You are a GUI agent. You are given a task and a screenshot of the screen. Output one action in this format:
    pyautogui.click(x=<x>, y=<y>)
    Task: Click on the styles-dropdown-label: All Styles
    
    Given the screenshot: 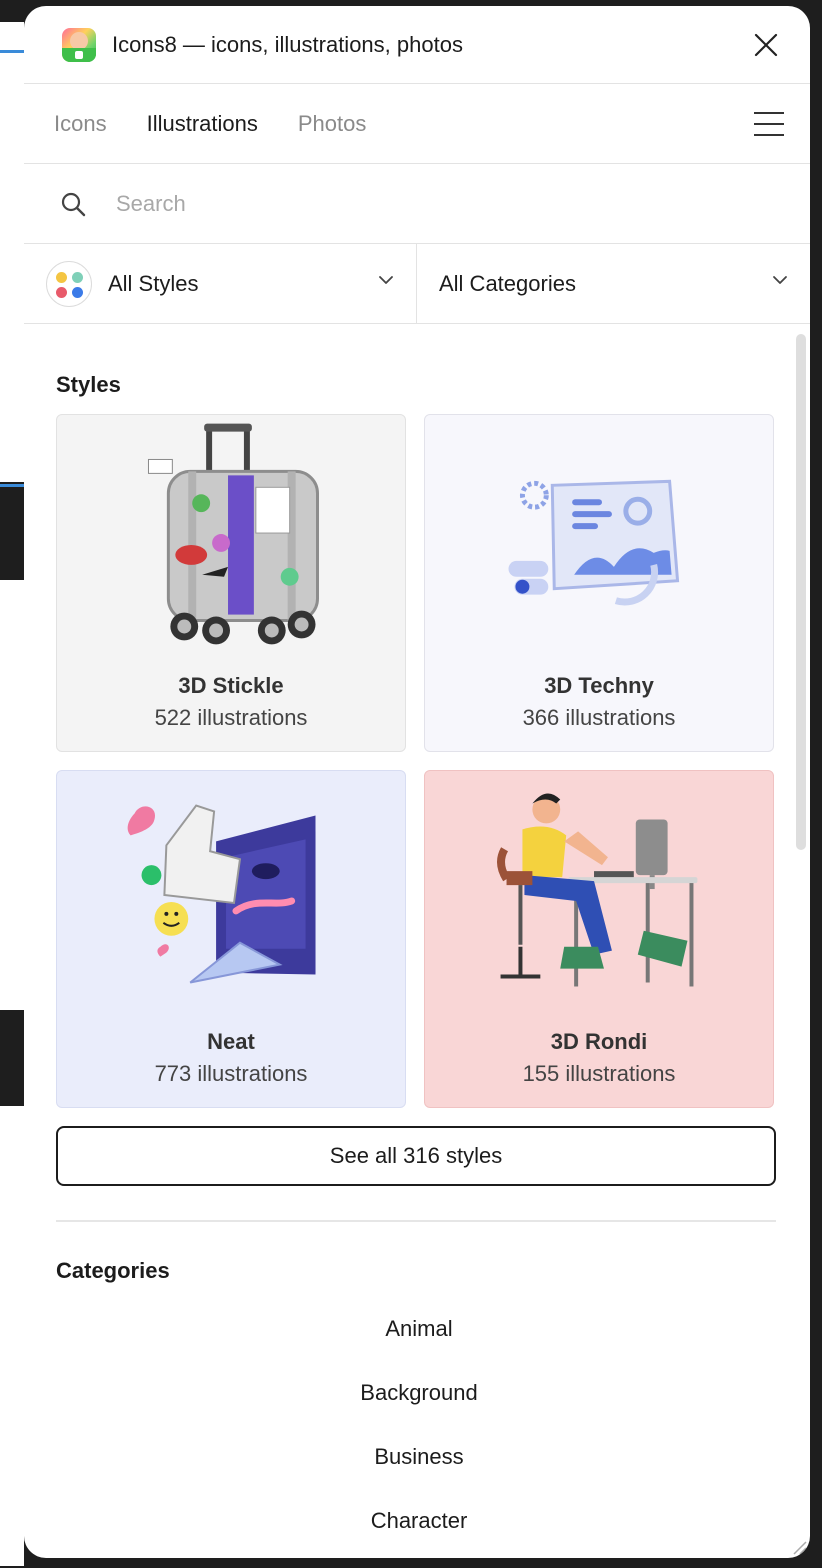 What is the action you would take?
    pyautogui.click(x=153, y=283)
    